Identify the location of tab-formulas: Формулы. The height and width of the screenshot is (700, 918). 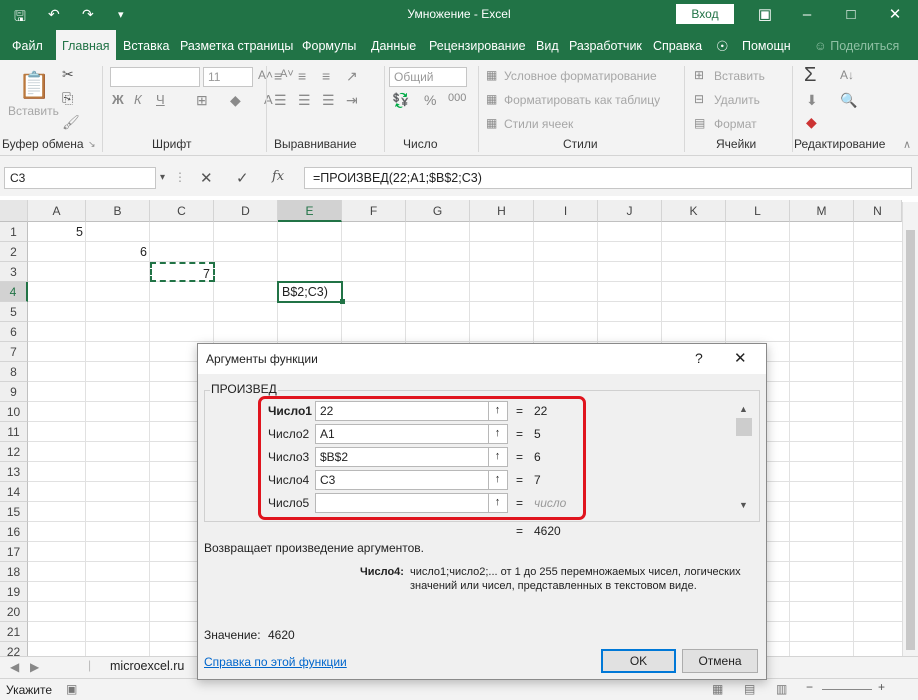
(329, 45).